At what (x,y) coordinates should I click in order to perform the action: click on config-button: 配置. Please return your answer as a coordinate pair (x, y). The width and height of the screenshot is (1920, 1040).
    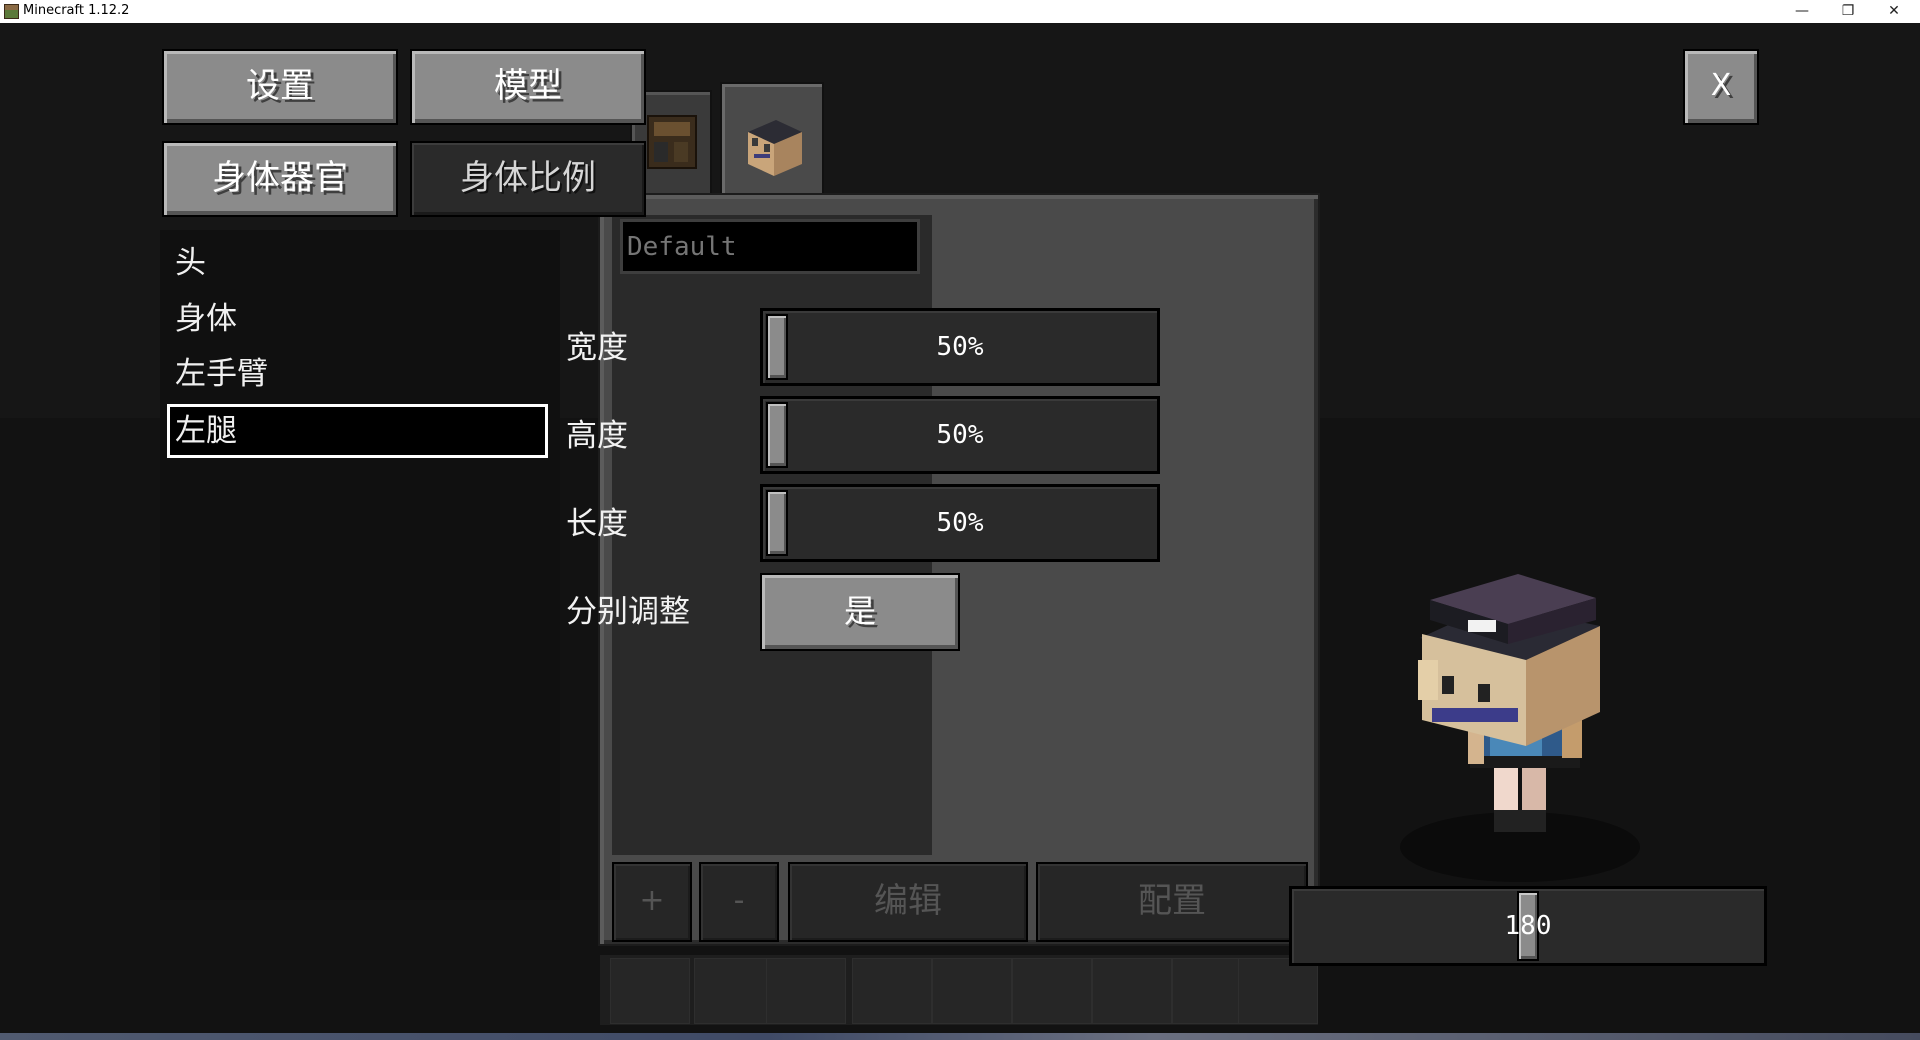
    Looking at the image, I should click on (1172, 902).